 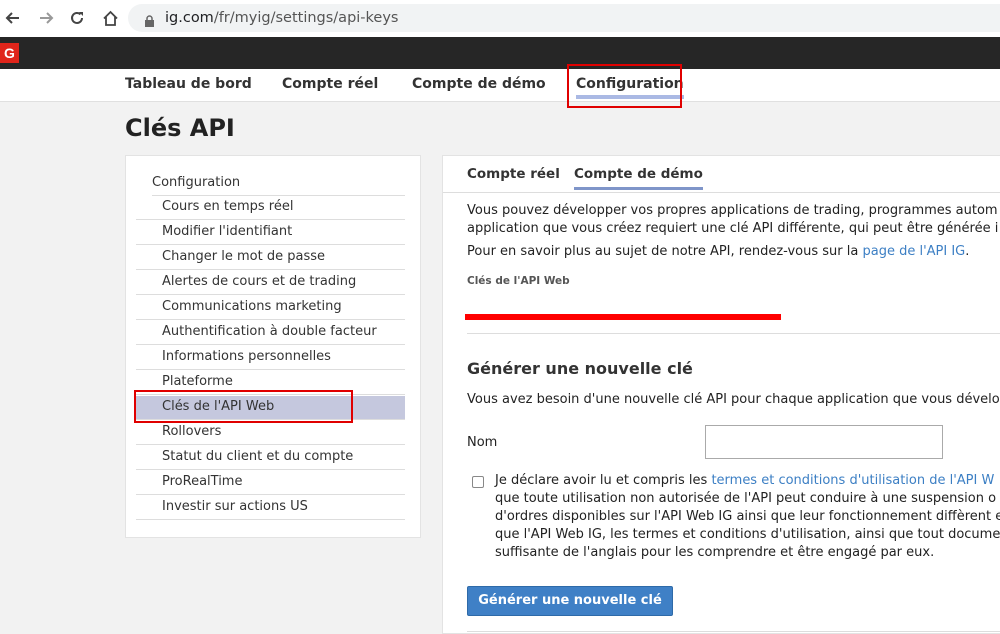 What do you see at coordinates (624, 86) in the screenshot?
I see `highlight-box-configuration` at bounding box center [624, 86].